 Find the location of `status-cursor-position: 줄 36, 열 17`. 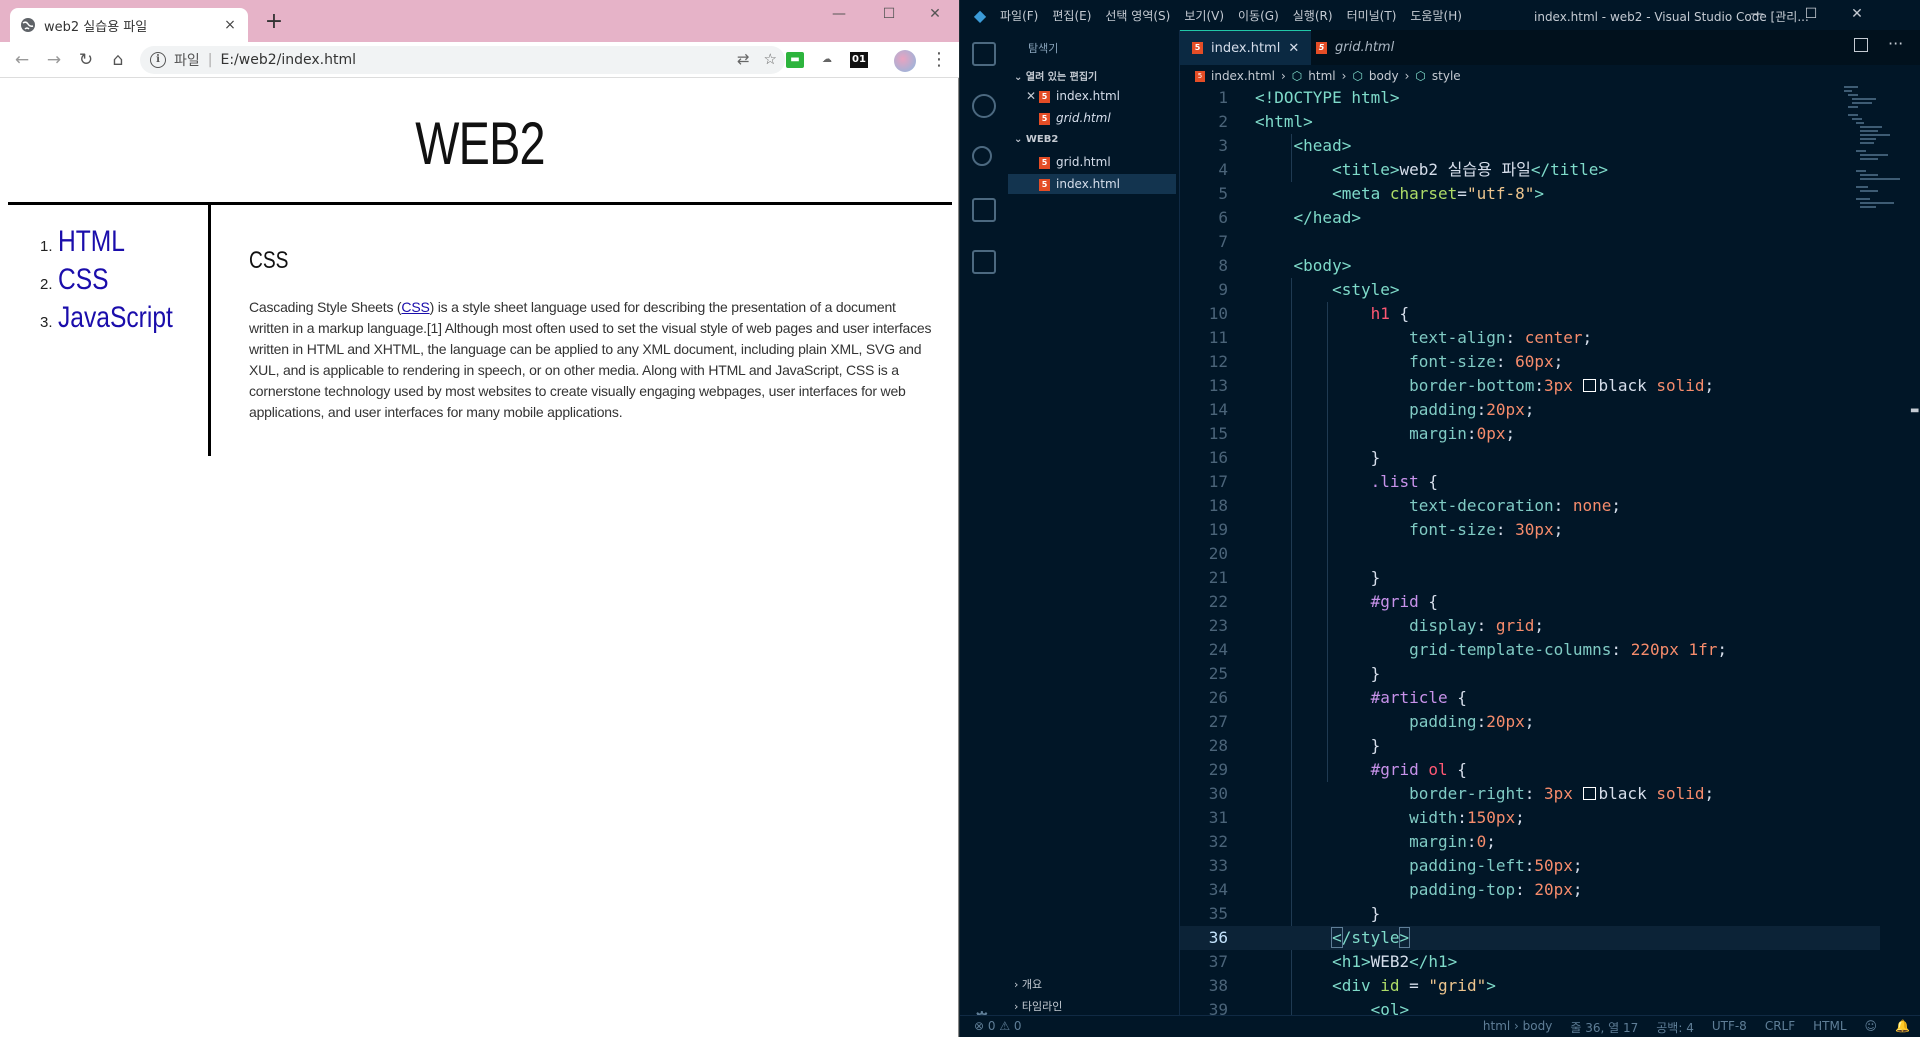

status-cursor-position: 줄 36, 열 17 is located at coordinates (1604, 1027).